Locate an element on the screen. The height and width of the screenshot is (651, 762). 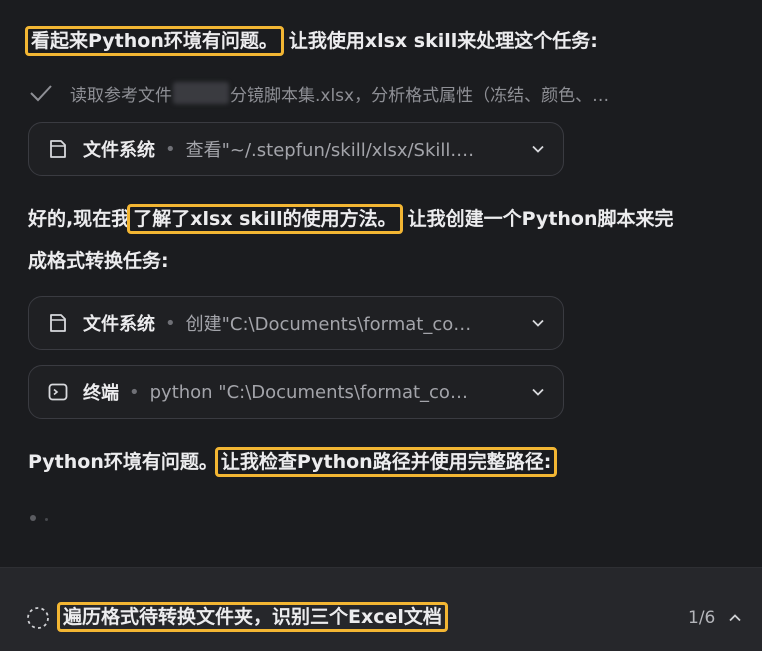
message-text: 让我创建一个Python脚本来完 is located at coordinates (540, 219).